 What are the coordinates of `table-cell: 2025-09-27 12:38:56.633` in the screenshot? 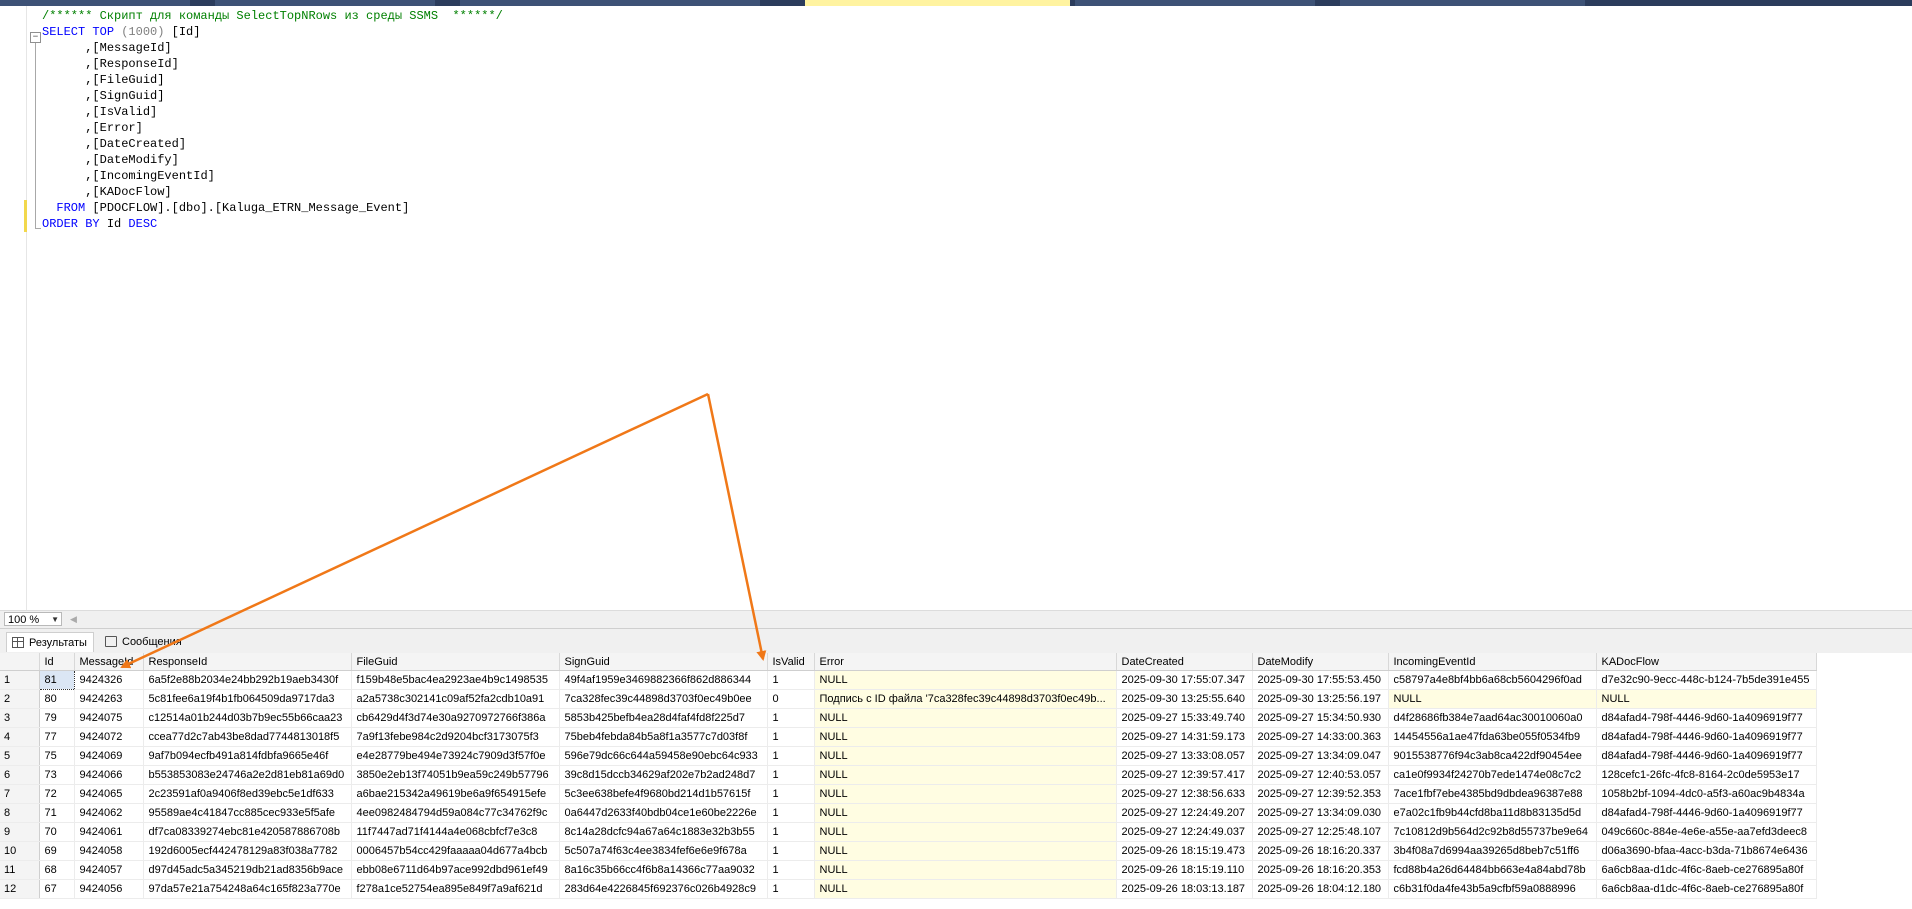 It's located at (1184, 794).